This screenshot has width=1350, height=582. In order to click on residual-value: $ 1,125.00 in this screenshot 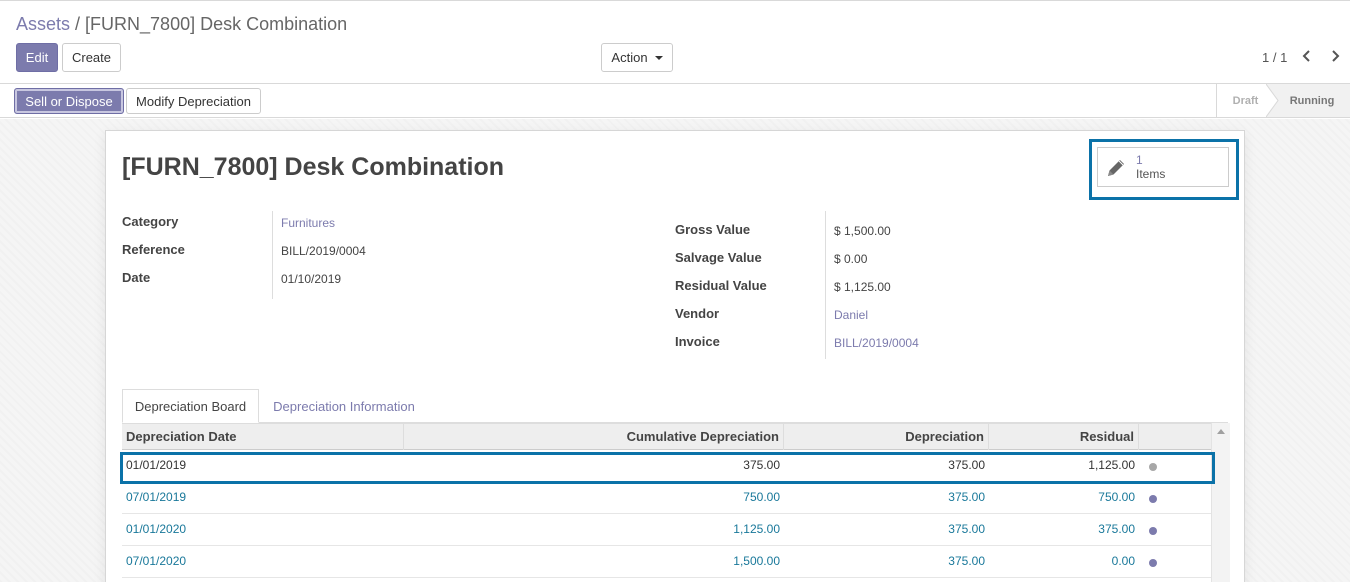, I will do `click(862, 287)`.